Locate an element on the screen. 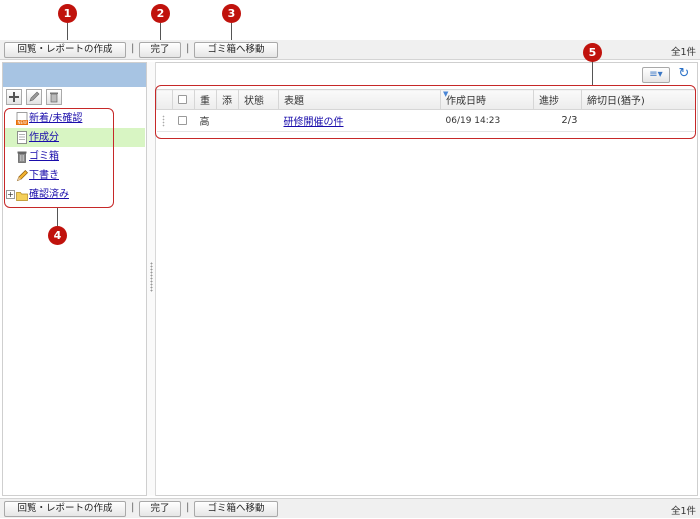 The image size is (700, 519). edit-folder-icon is located at coordinates (34, 97).